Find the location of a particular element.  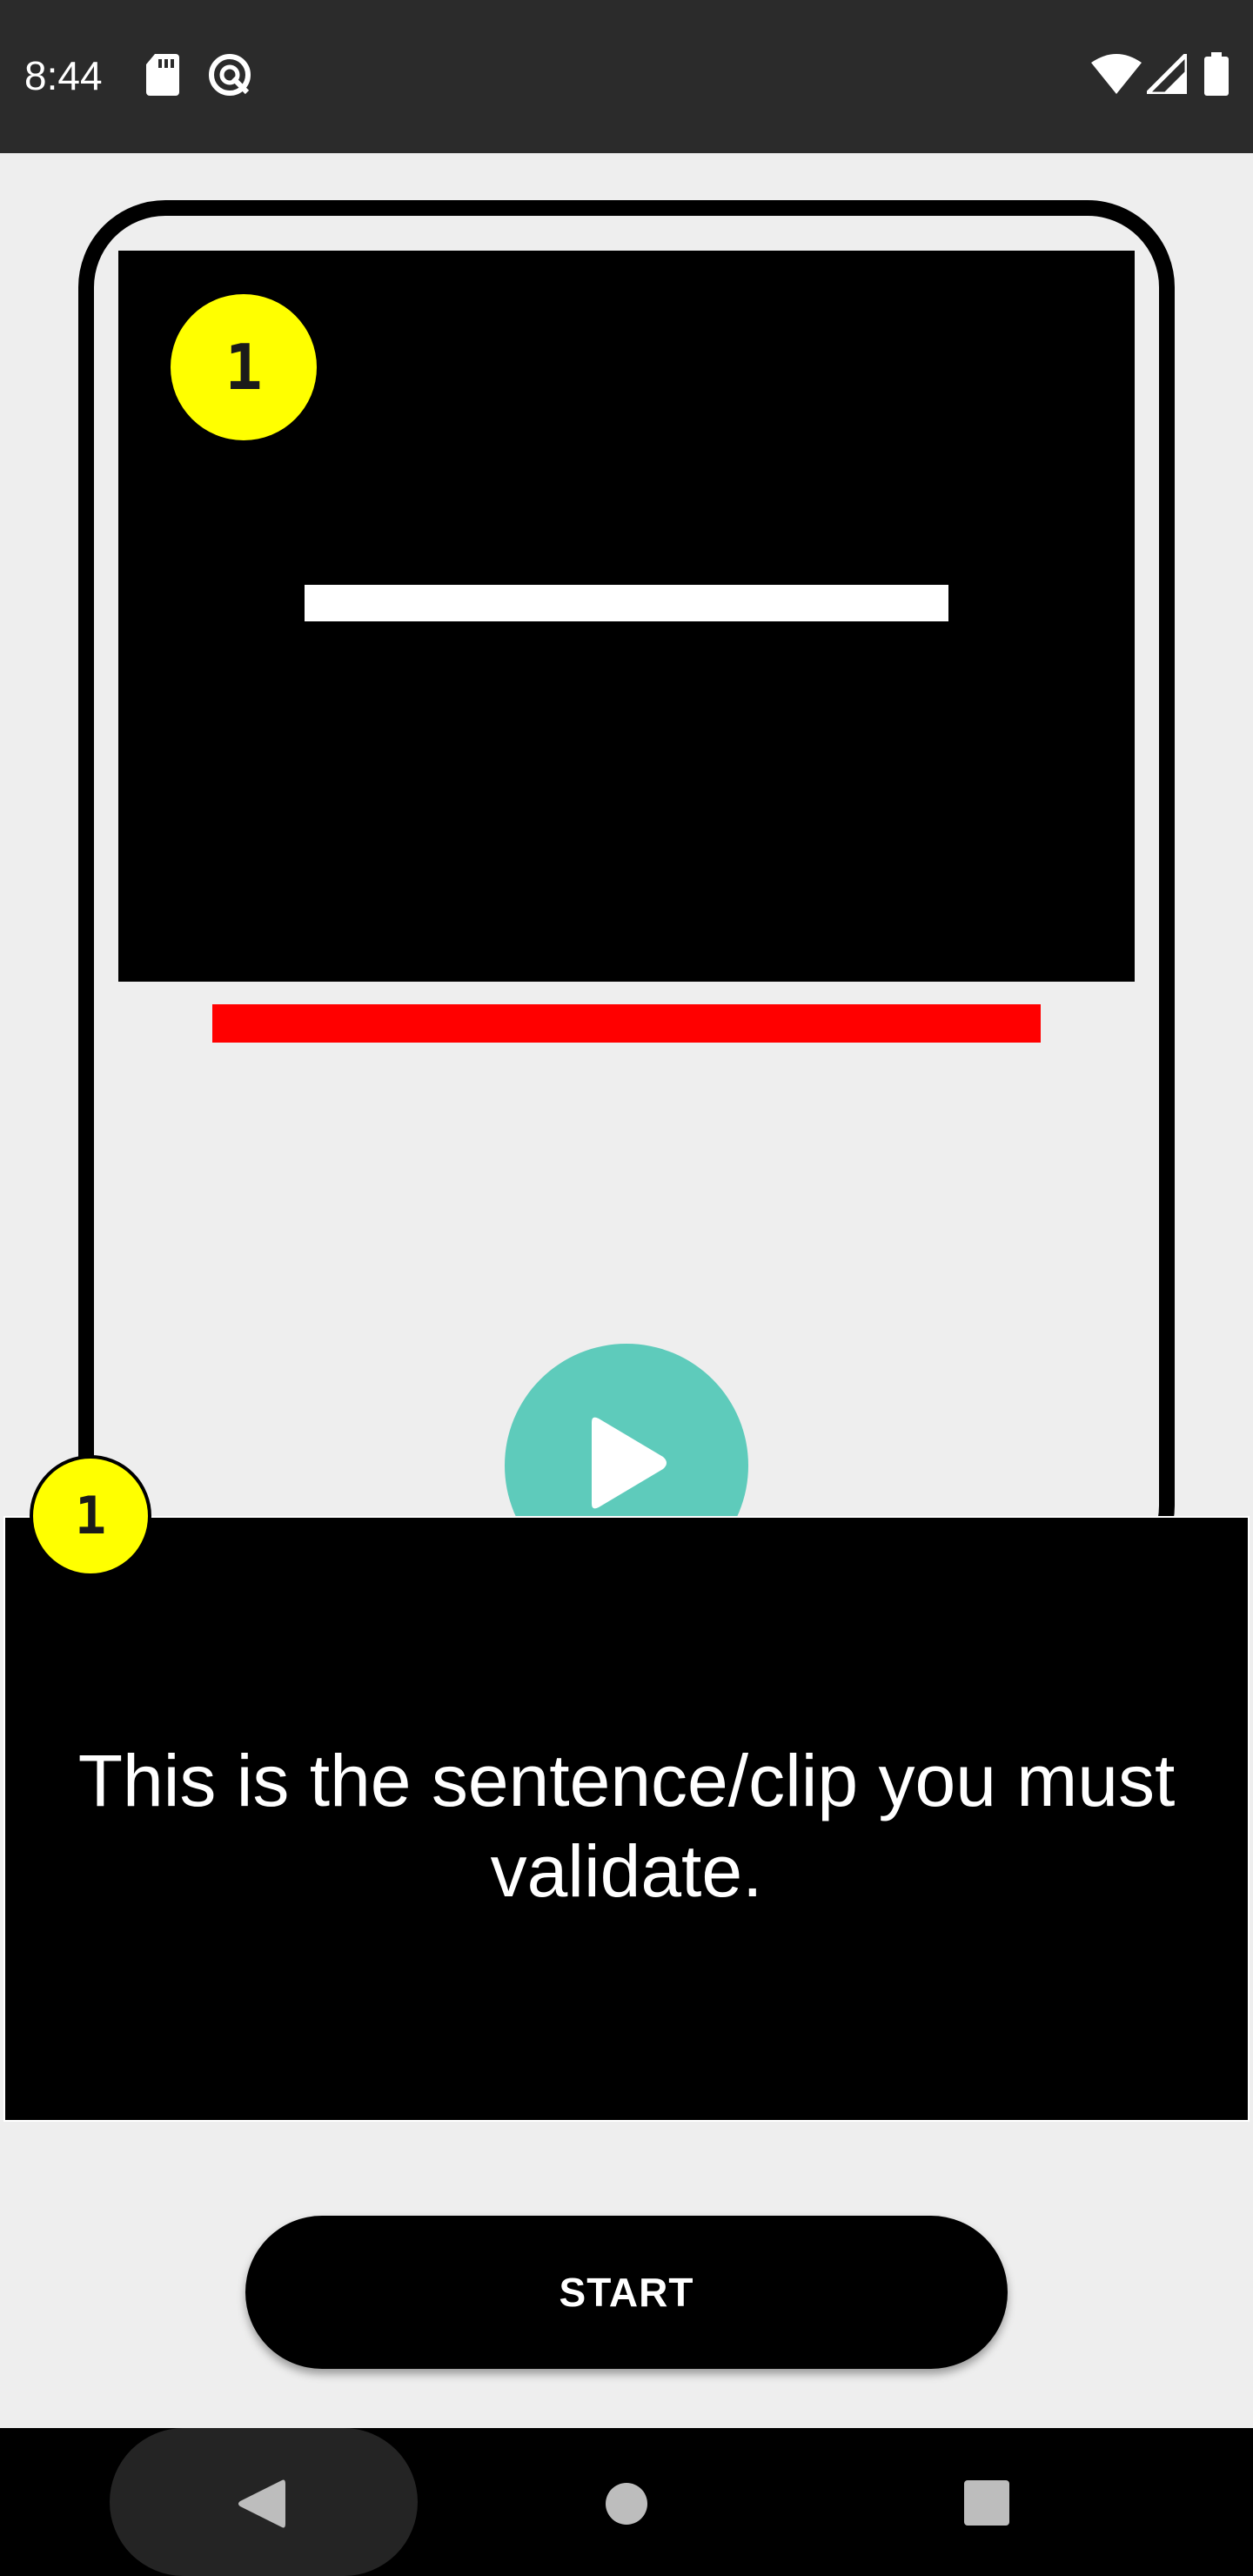

cell-signal-icon is located at coordinates (1165, 73).